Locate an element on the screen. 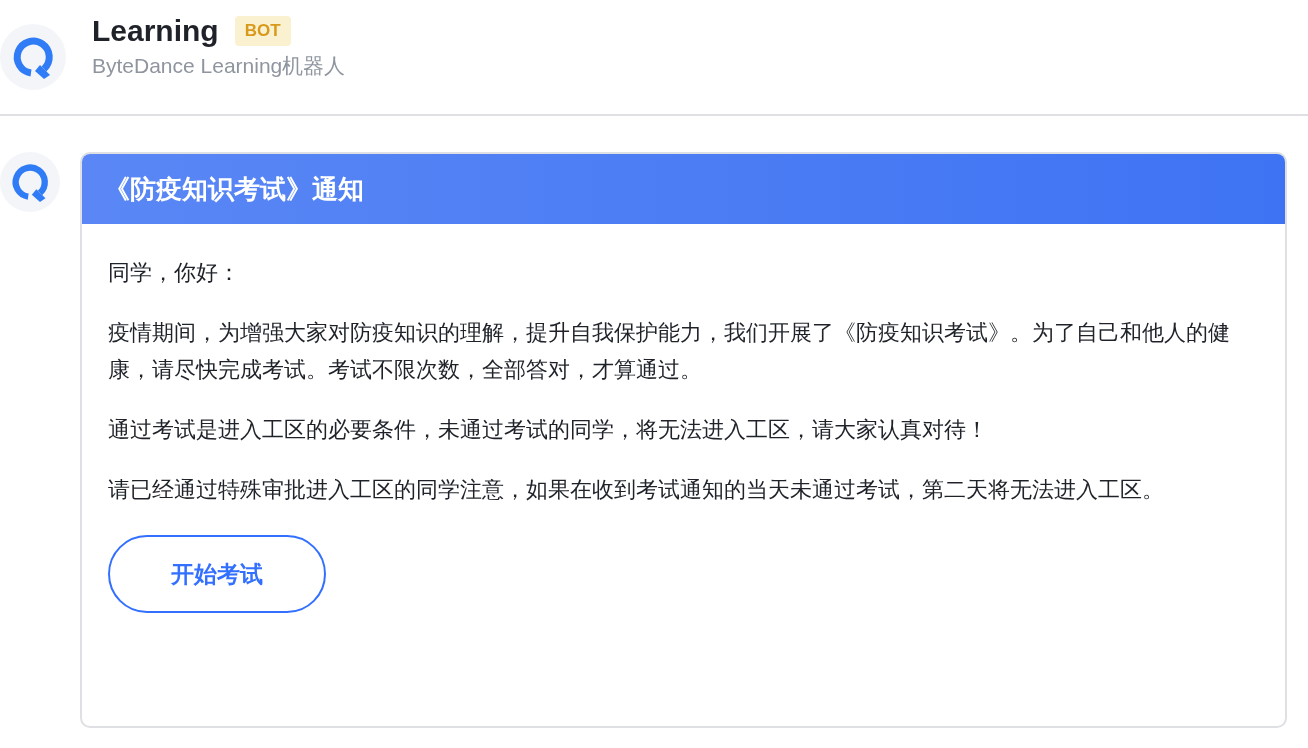  card-title: 《防疫知识考试》通知 is located at coordinates (683, 189).